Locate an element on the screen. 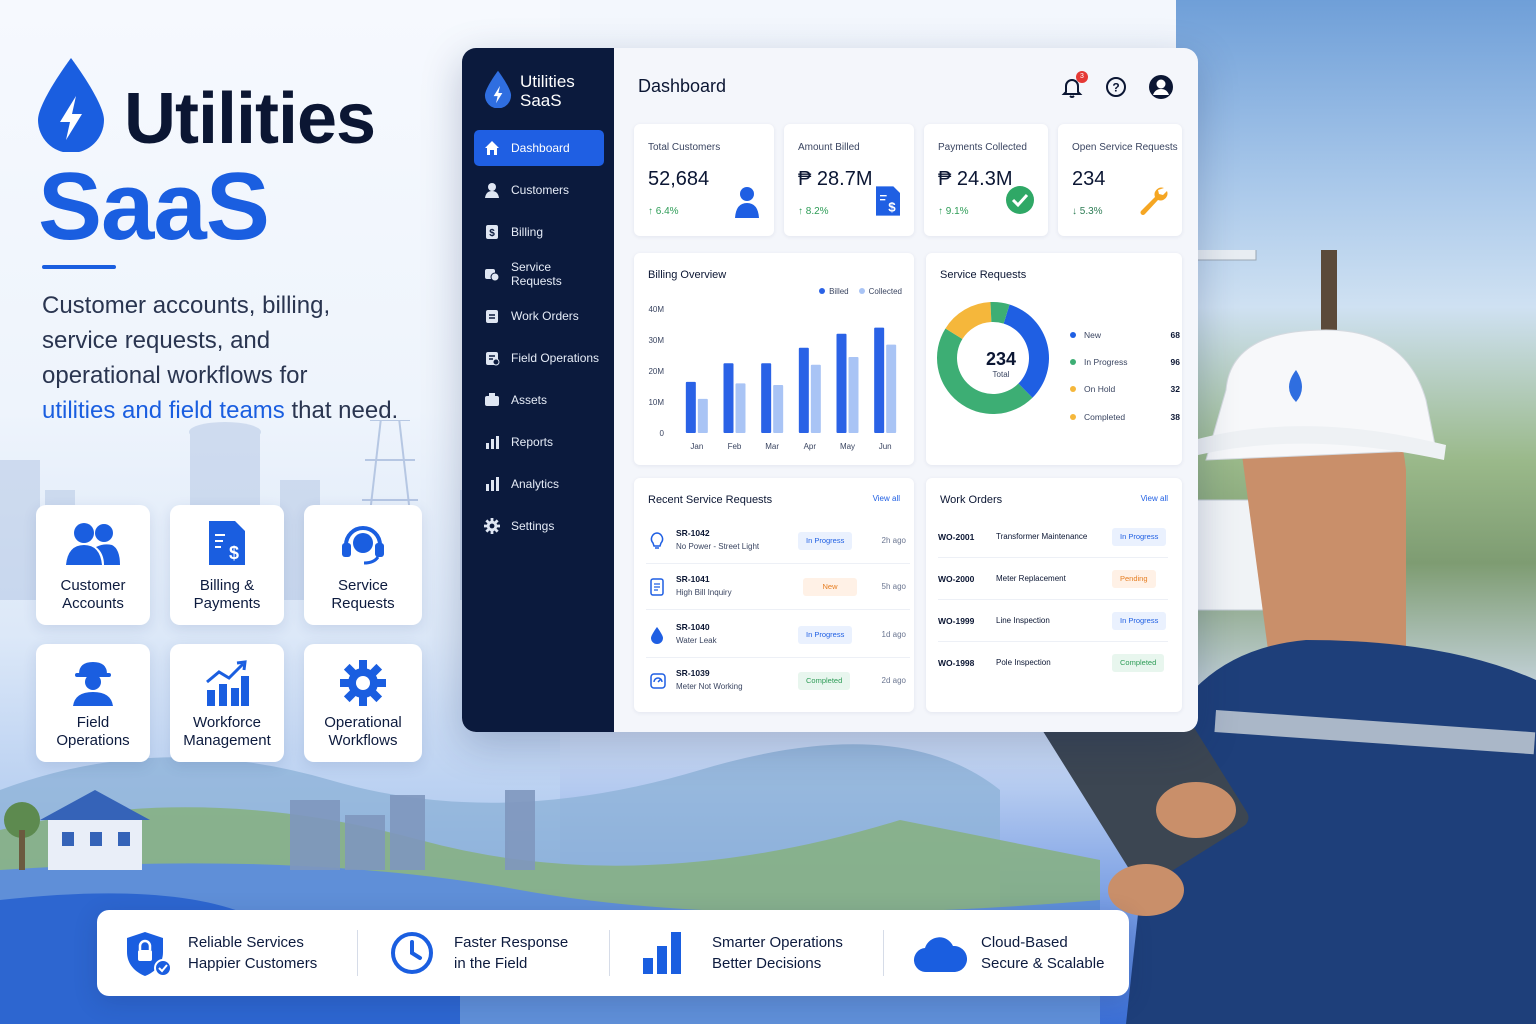  y-tick-label: 0 is located at coordinates (662, 433).